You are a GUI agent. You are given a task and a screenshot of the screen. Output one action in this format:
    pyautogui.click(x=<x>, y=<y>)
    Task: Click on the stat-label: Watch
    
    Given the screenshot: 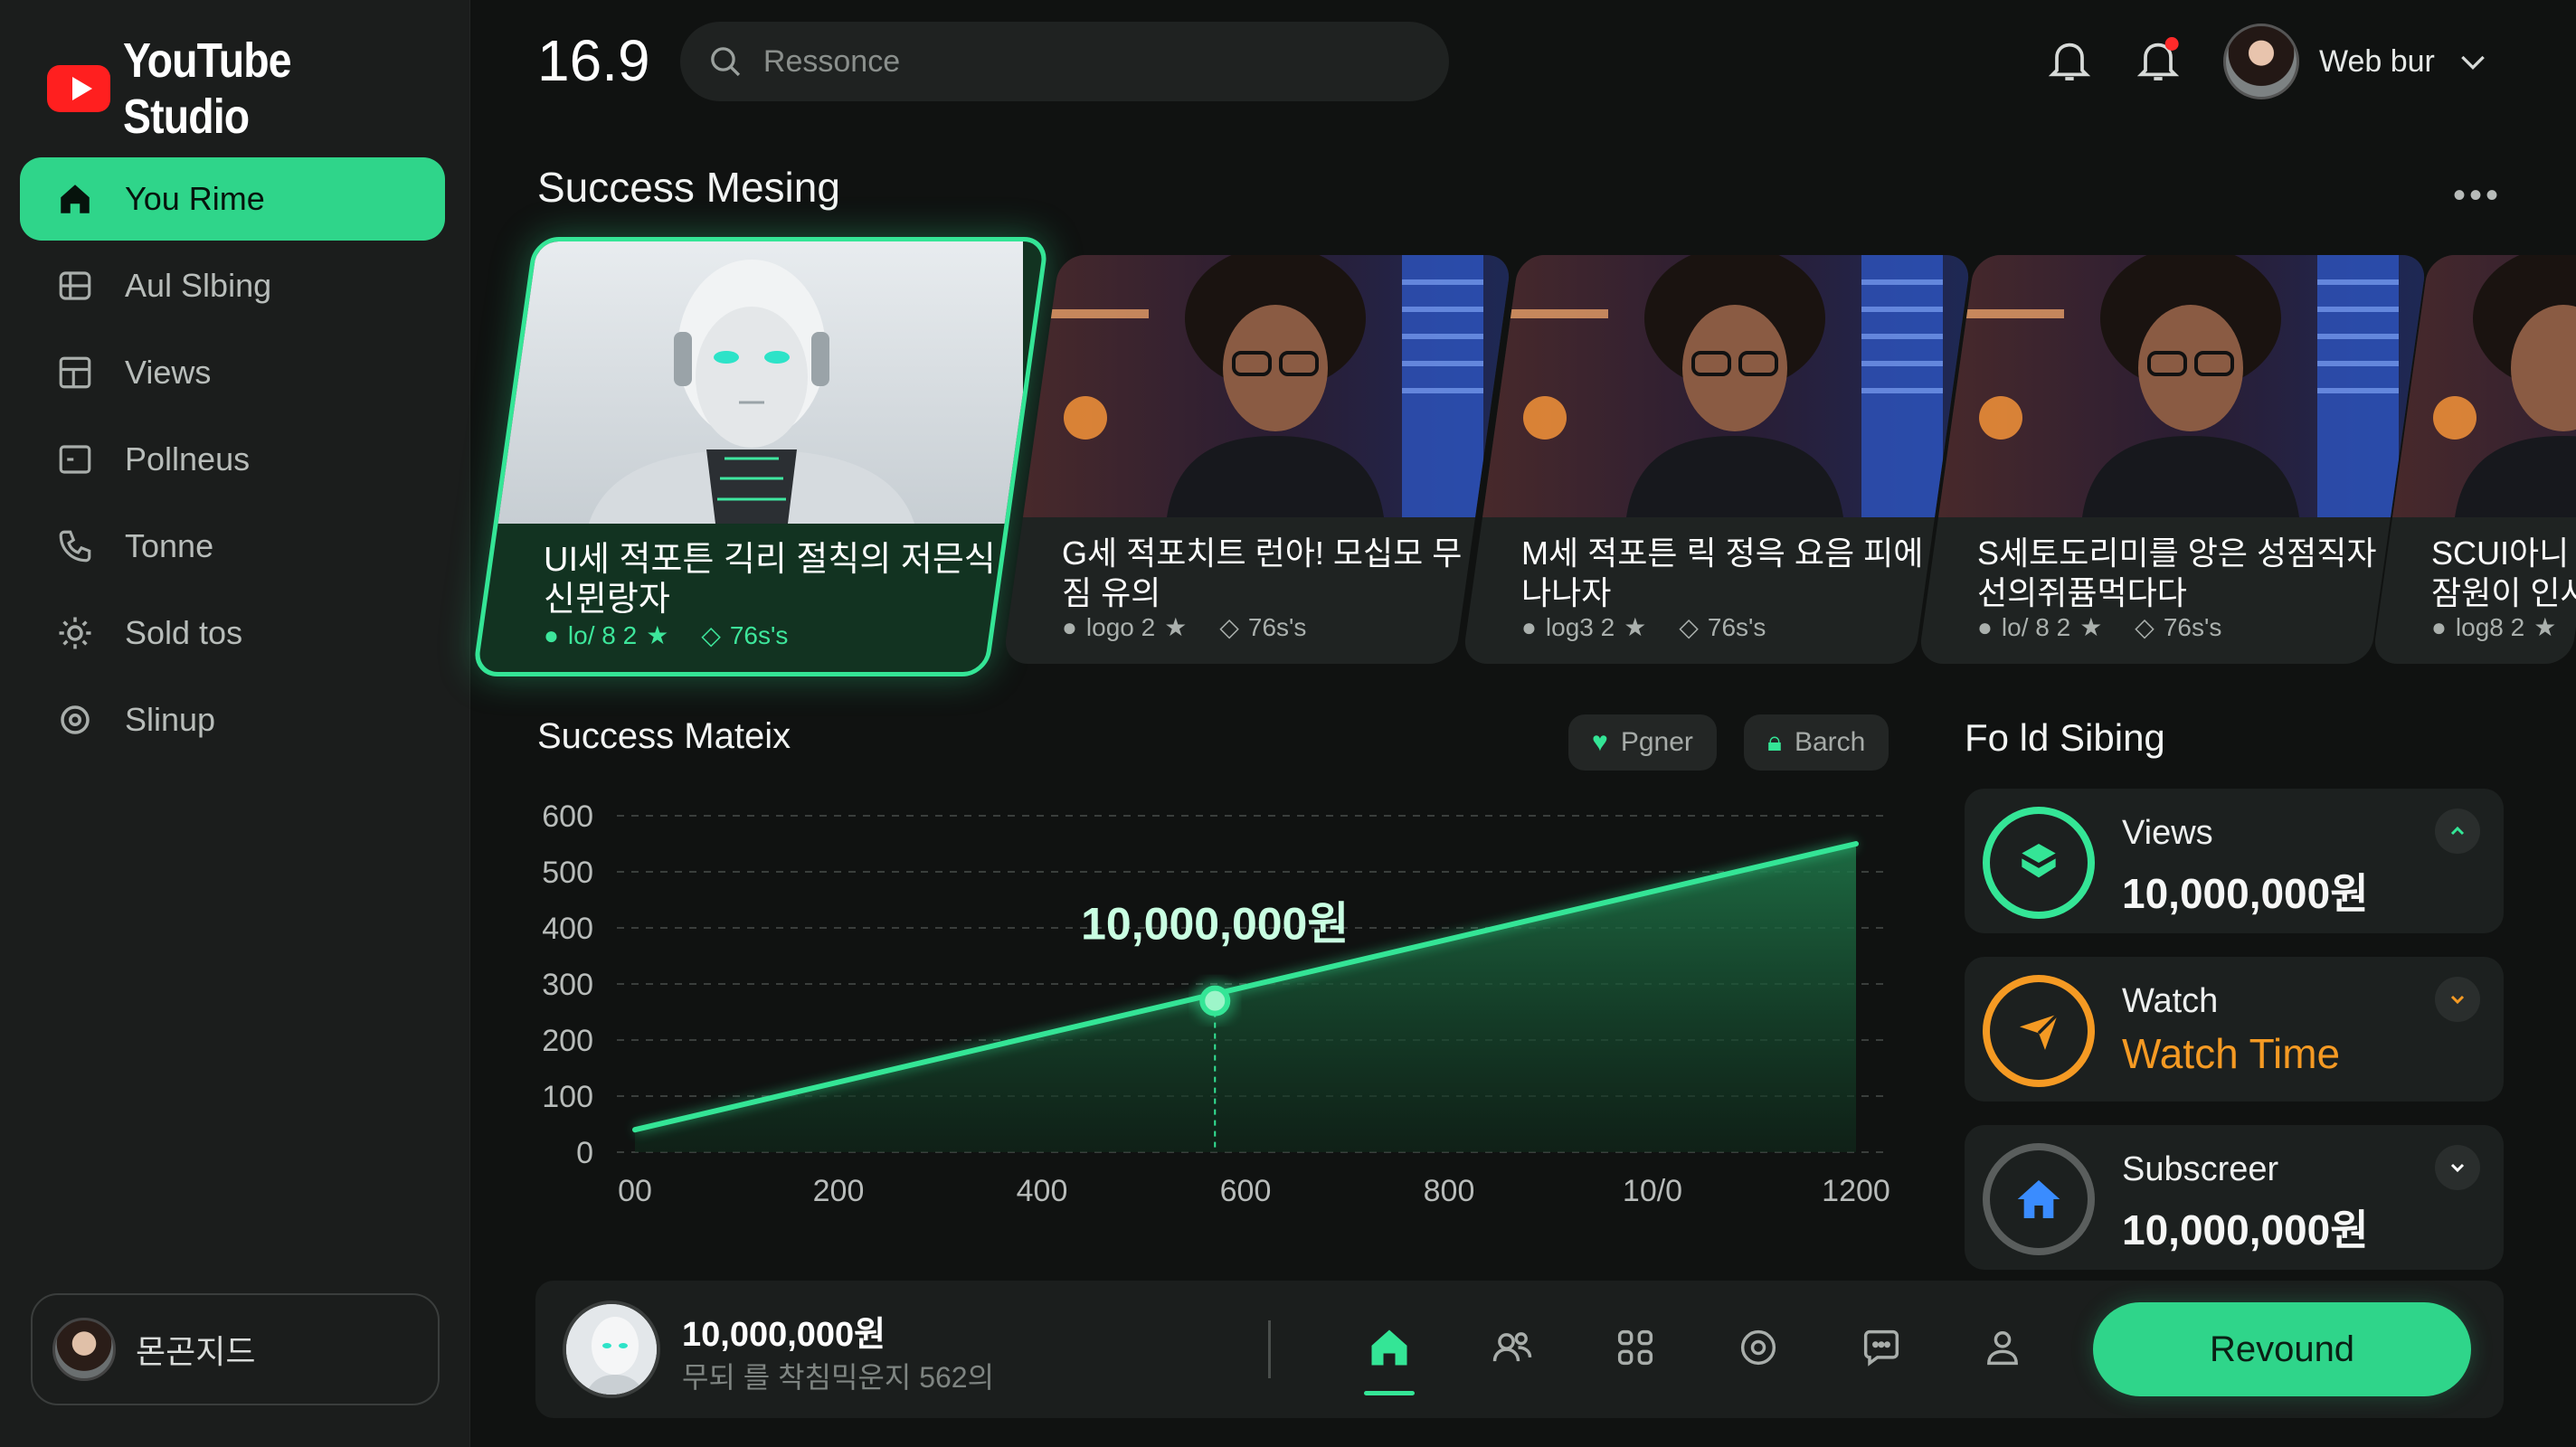 What is the action you would take?
    pyautogui.click(x=2170, y=1001)
    